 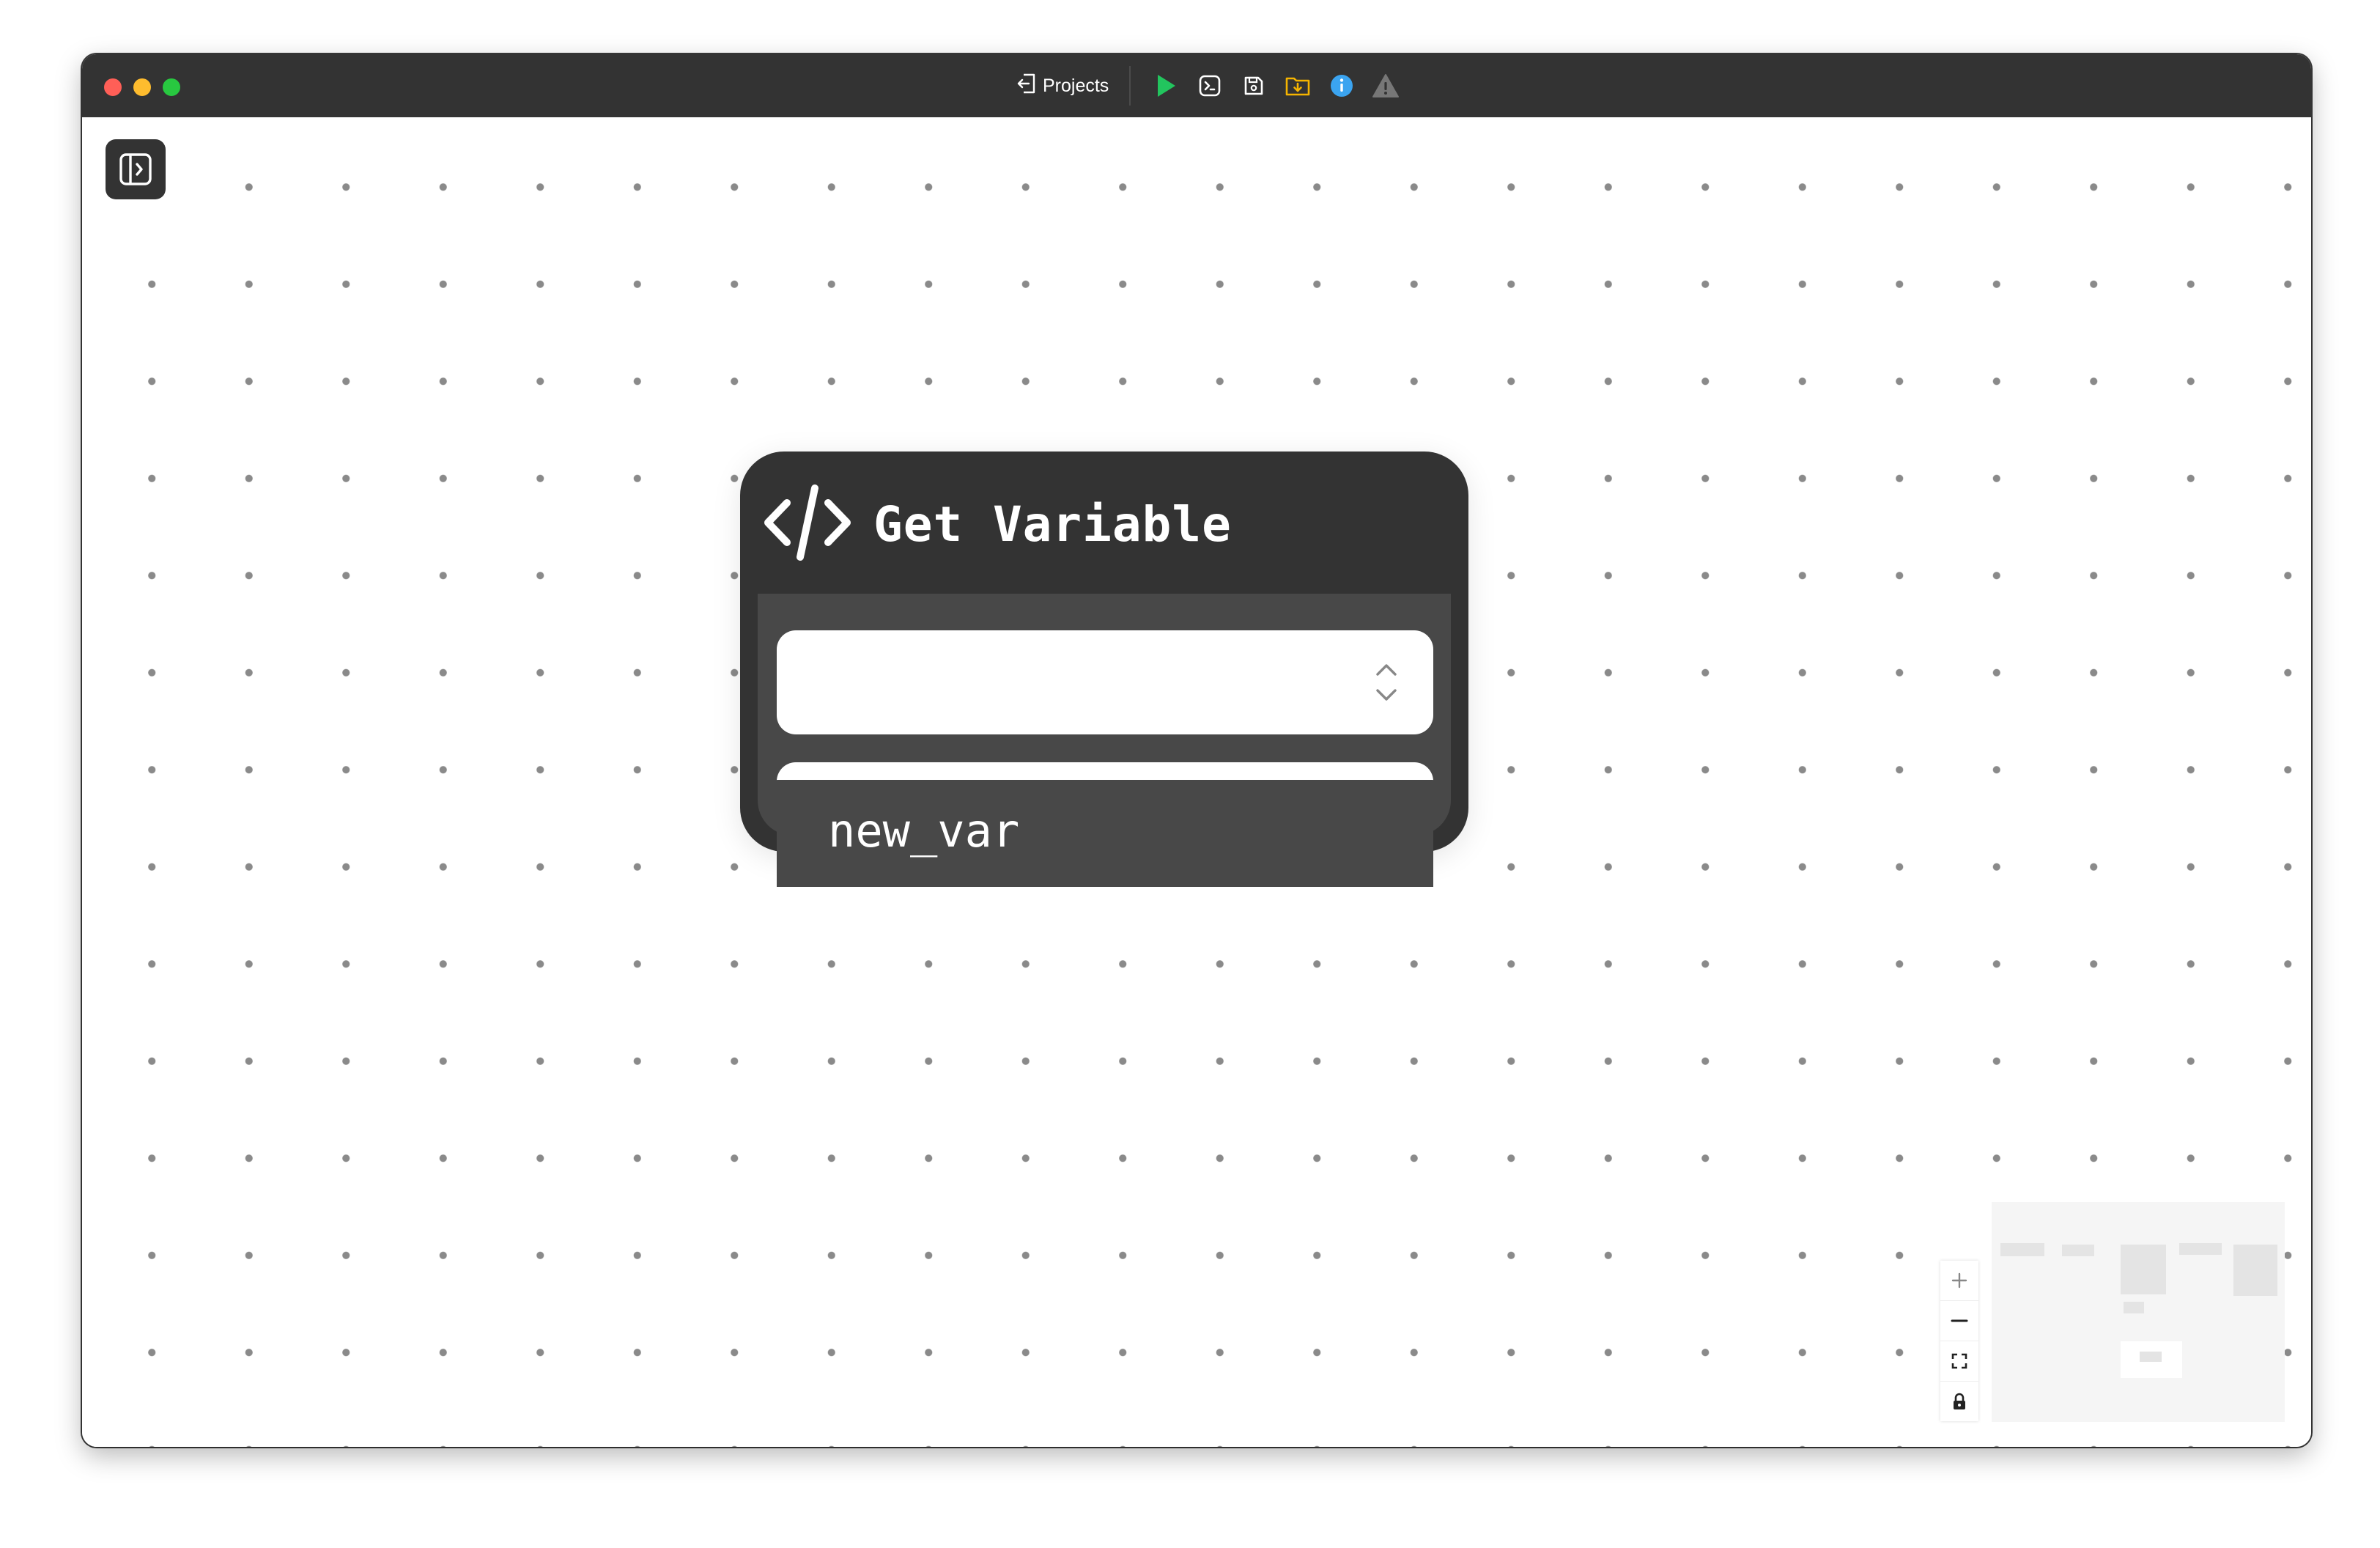 I want to click on fit-view-button, so click(x=1959, y=1361).